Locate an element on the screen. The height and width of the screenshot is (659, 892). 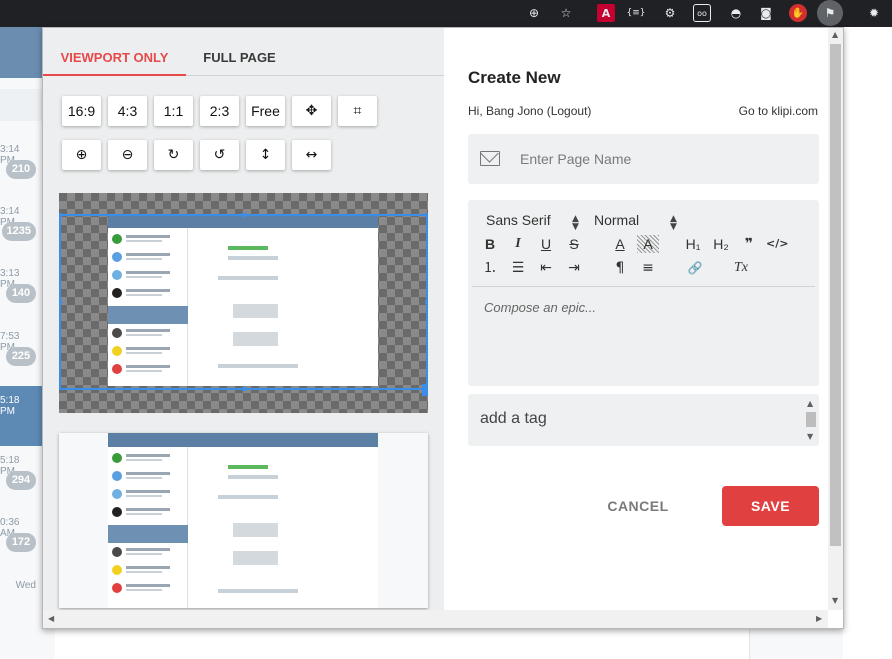
page-name-field is located at coordinates (643, 159).